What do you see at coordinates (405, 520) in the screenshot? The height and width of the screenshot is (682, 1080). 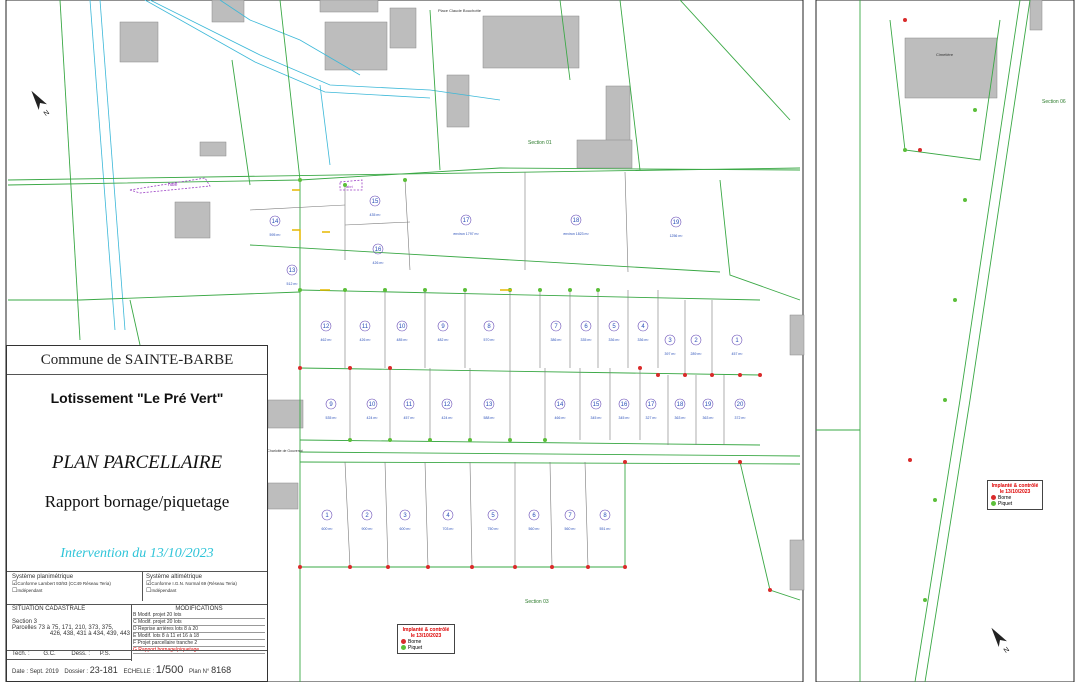 I see `lot-label: 3 600 m²` at bounding box center [405, 520].